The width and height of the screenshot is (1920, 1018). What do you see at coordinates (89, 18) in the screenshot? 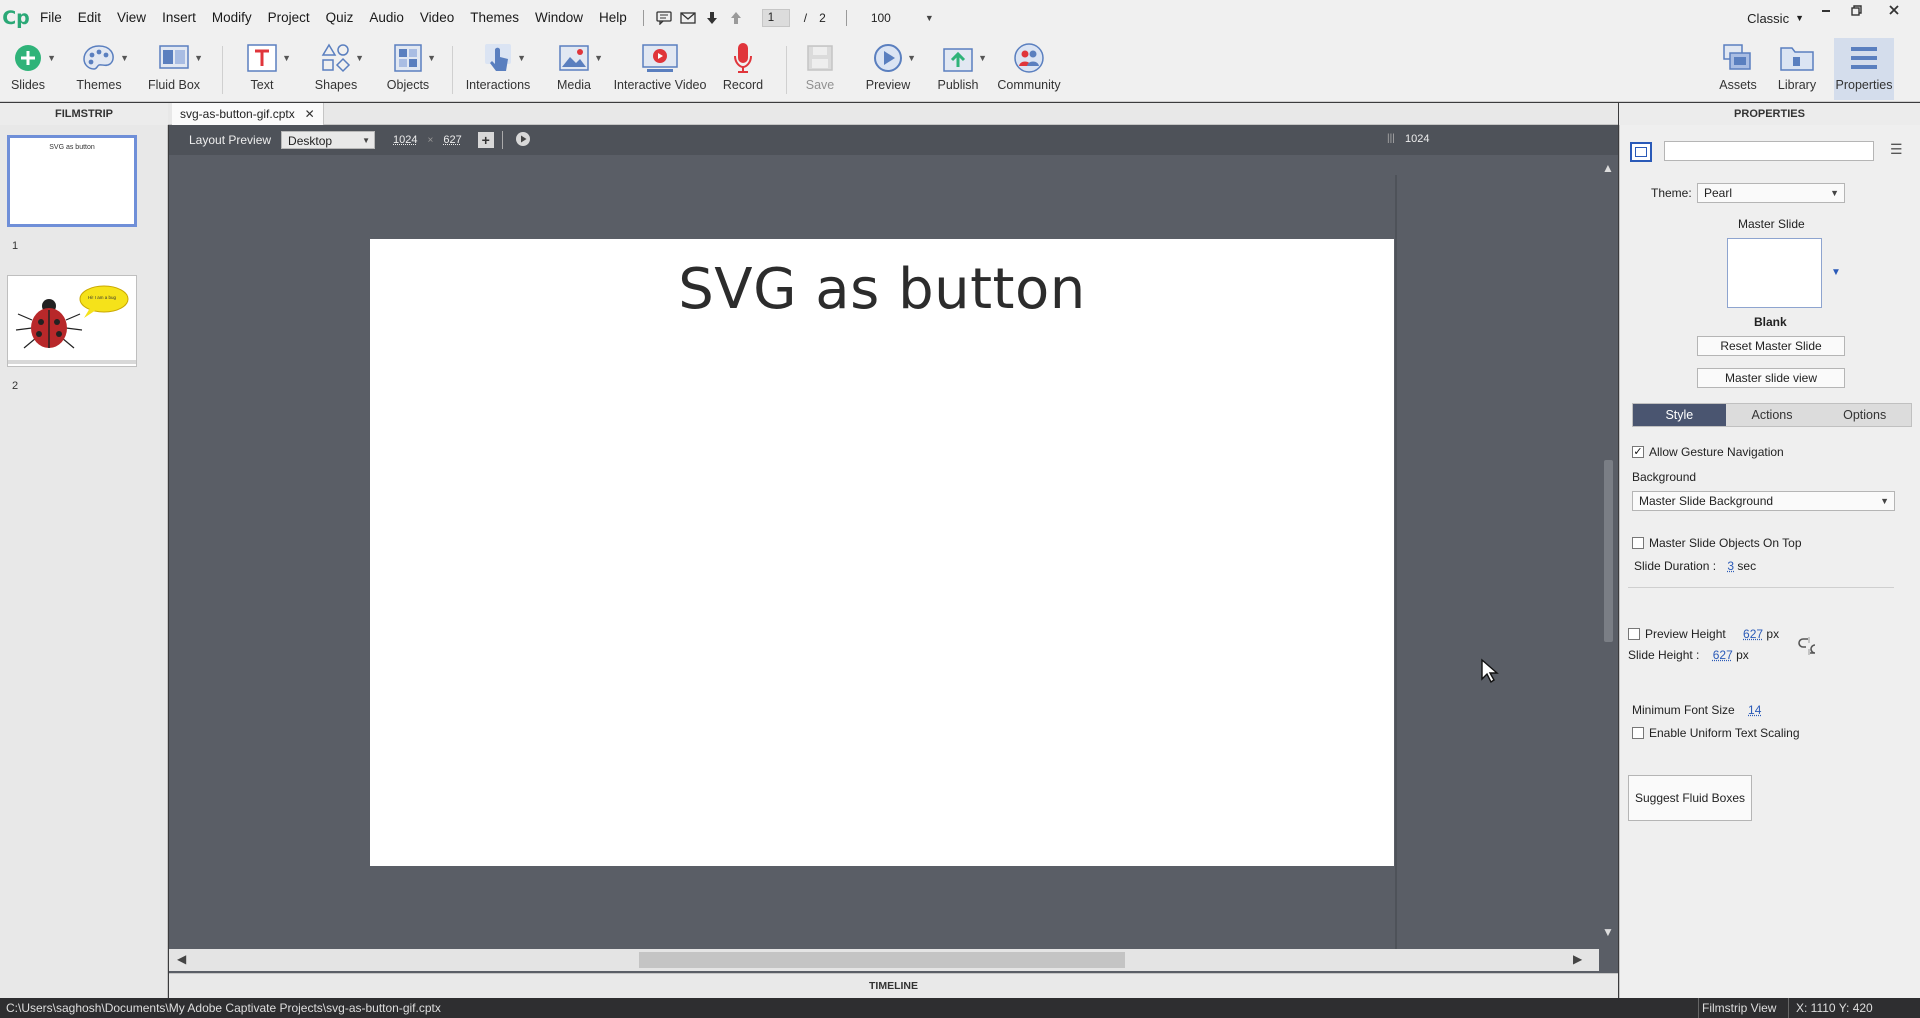
I see `menu-edit: Edit` at bounding box center [89, 18].